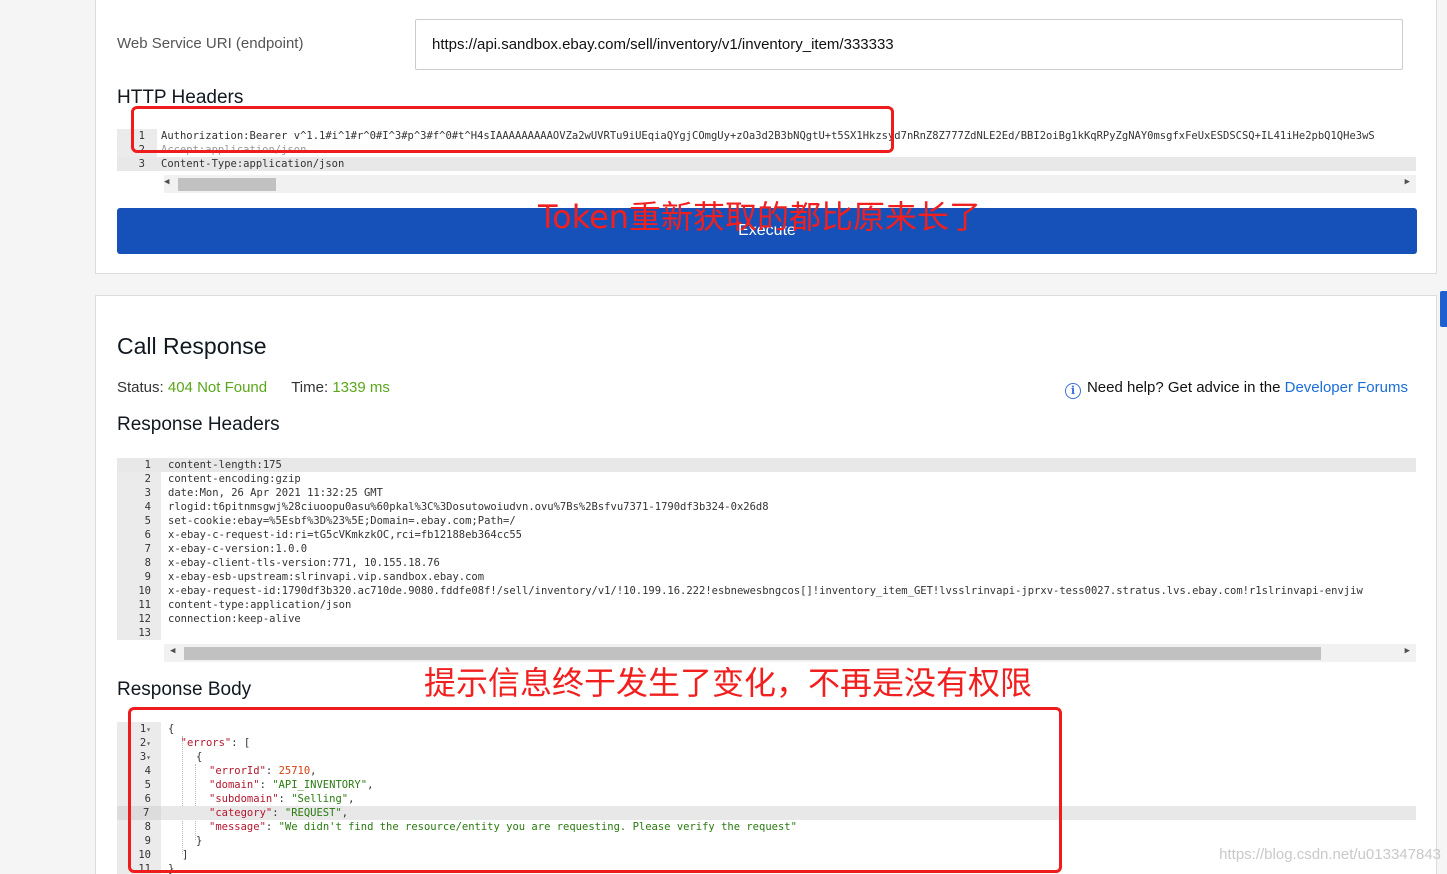 The image size is (1447, 874). What do you see at coordinates (760, 217) in the screenshot?
I see `token-annotation: Token重新获取的都比原来长了` at bounding box center [760, 217].